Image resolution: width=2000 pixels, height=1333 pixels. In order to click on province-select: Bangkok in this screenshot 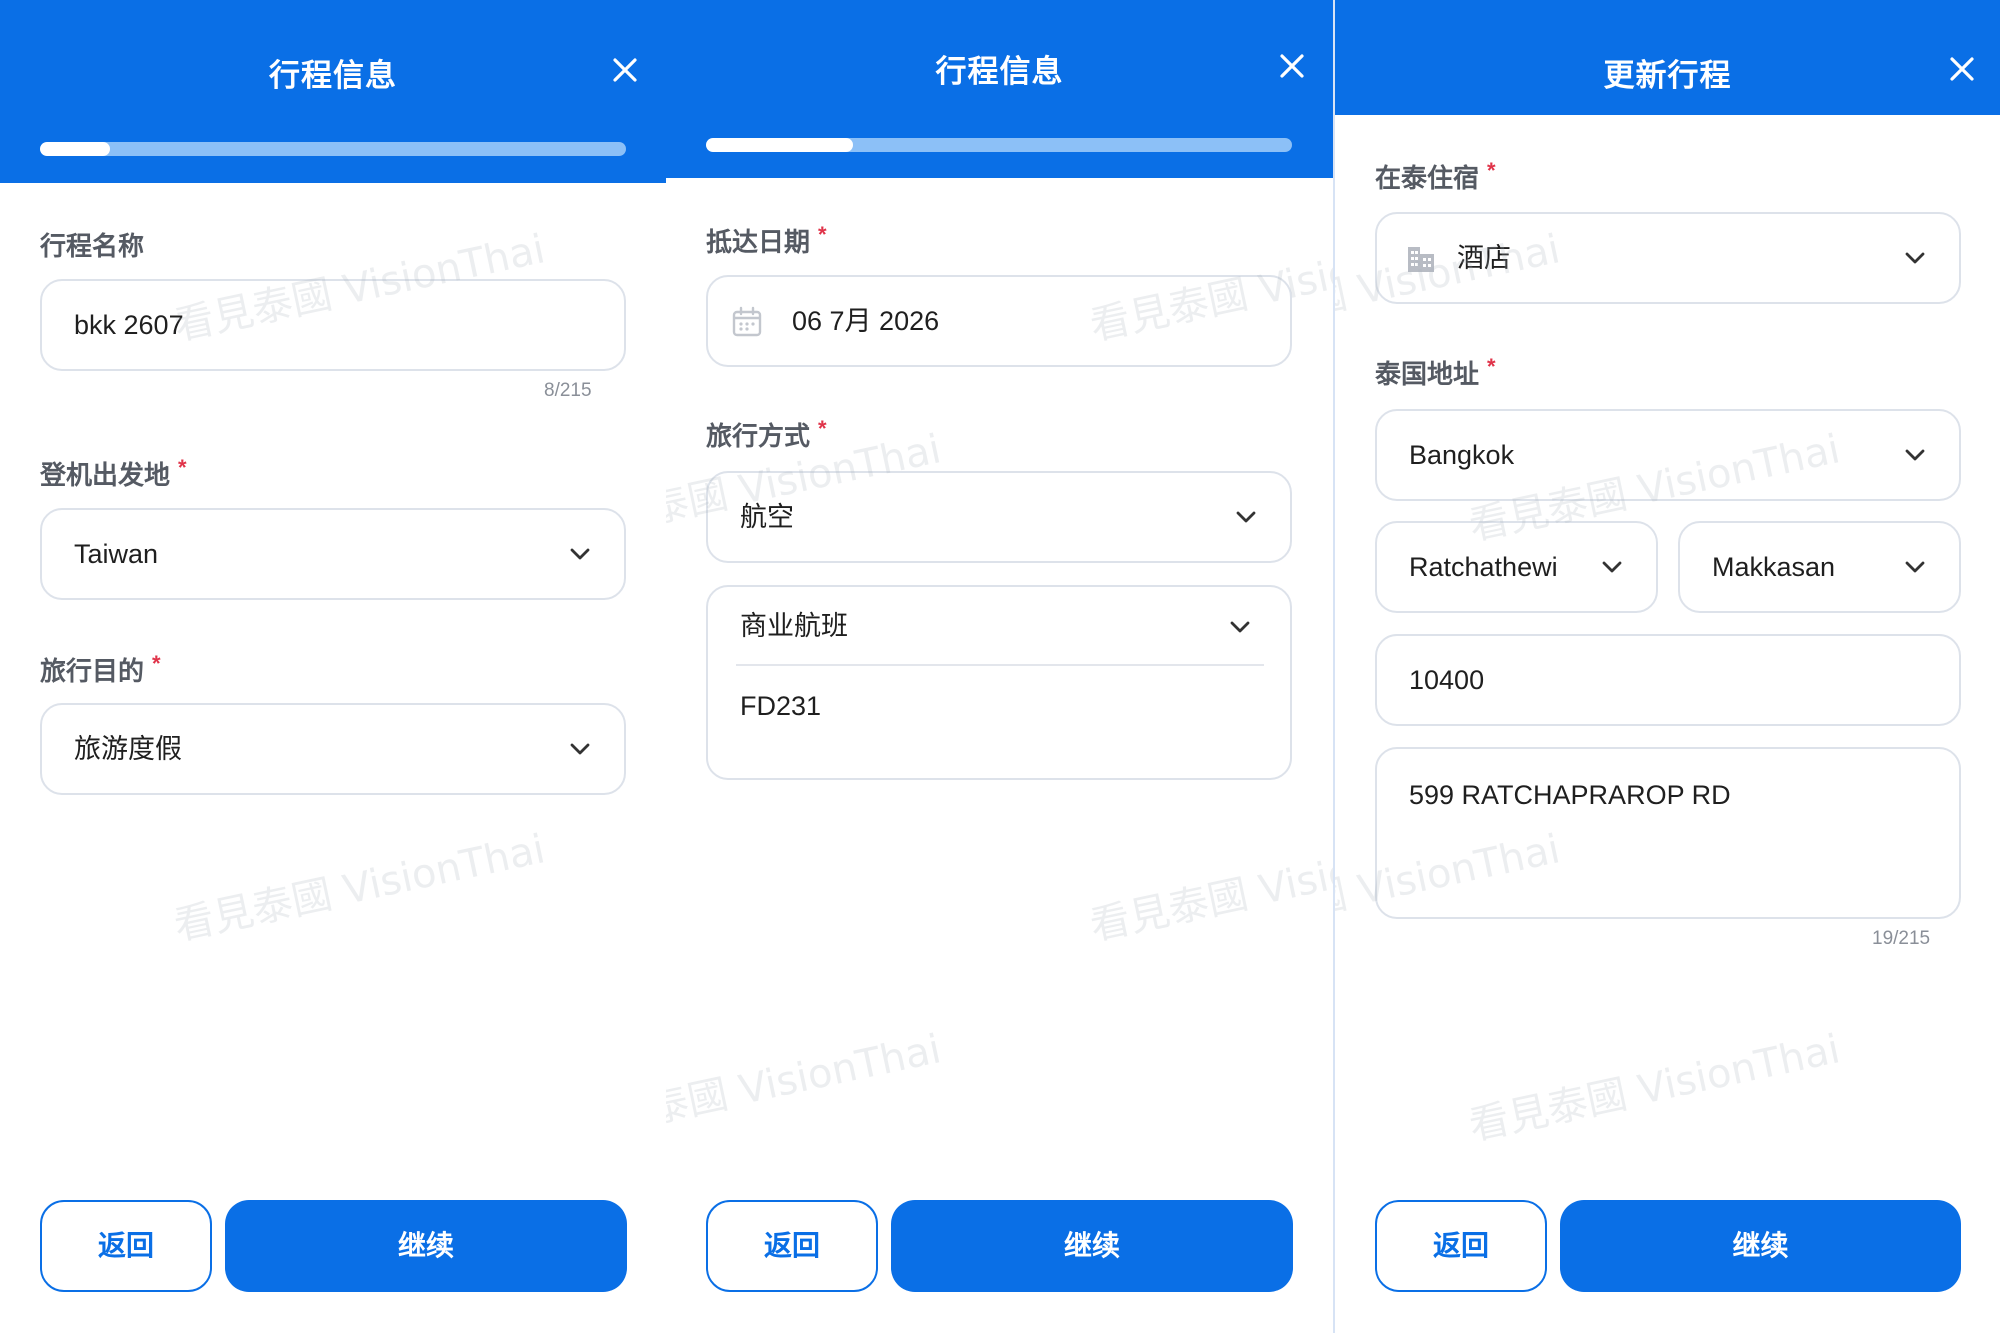, I will do `click(1668, 455)`.